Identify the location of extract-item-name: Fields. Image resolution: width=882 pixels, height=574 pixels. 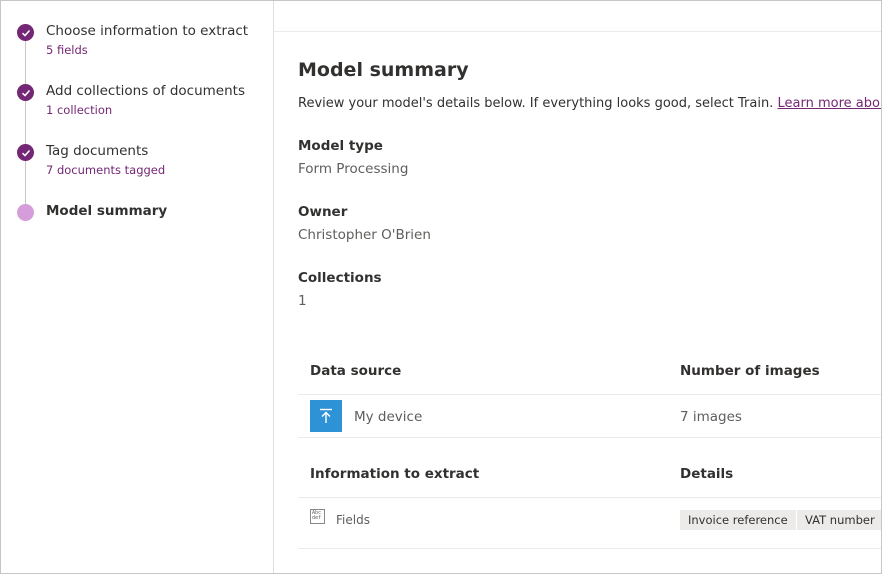
(353, 520).